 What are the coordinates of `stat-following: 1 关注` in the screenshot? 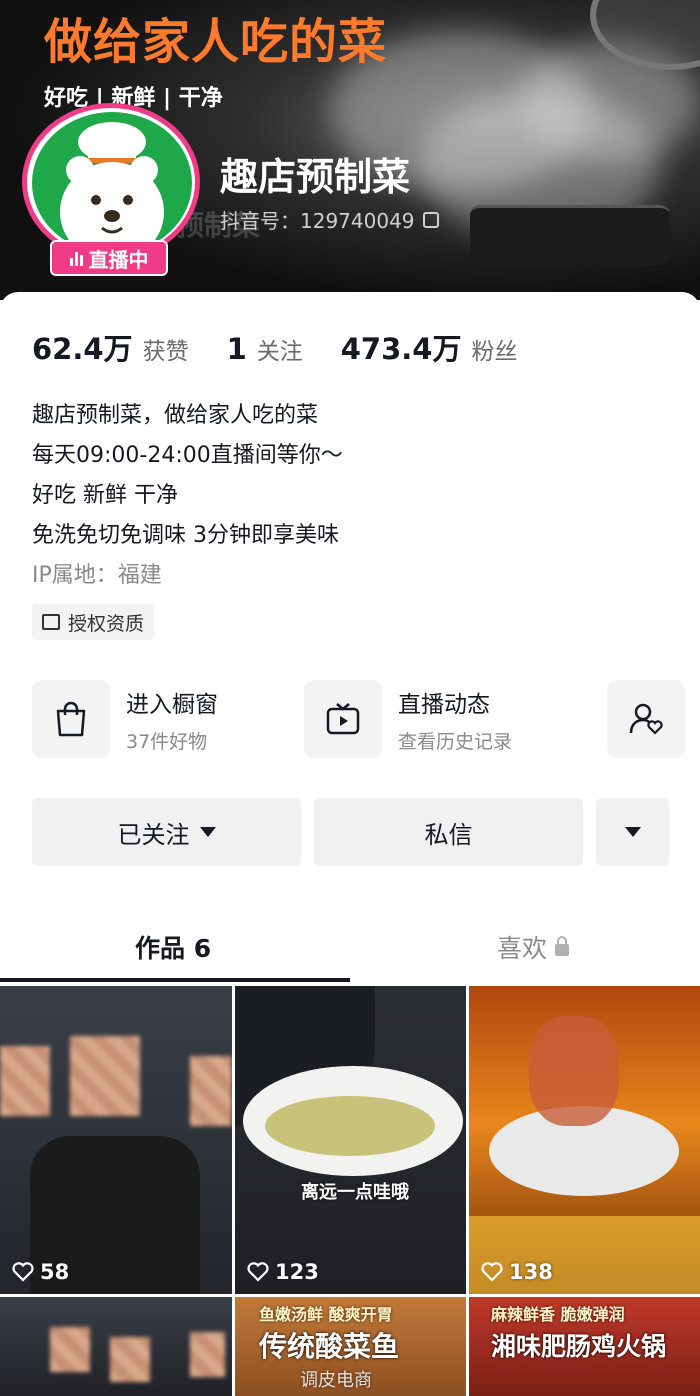 It's located at (265, 349).